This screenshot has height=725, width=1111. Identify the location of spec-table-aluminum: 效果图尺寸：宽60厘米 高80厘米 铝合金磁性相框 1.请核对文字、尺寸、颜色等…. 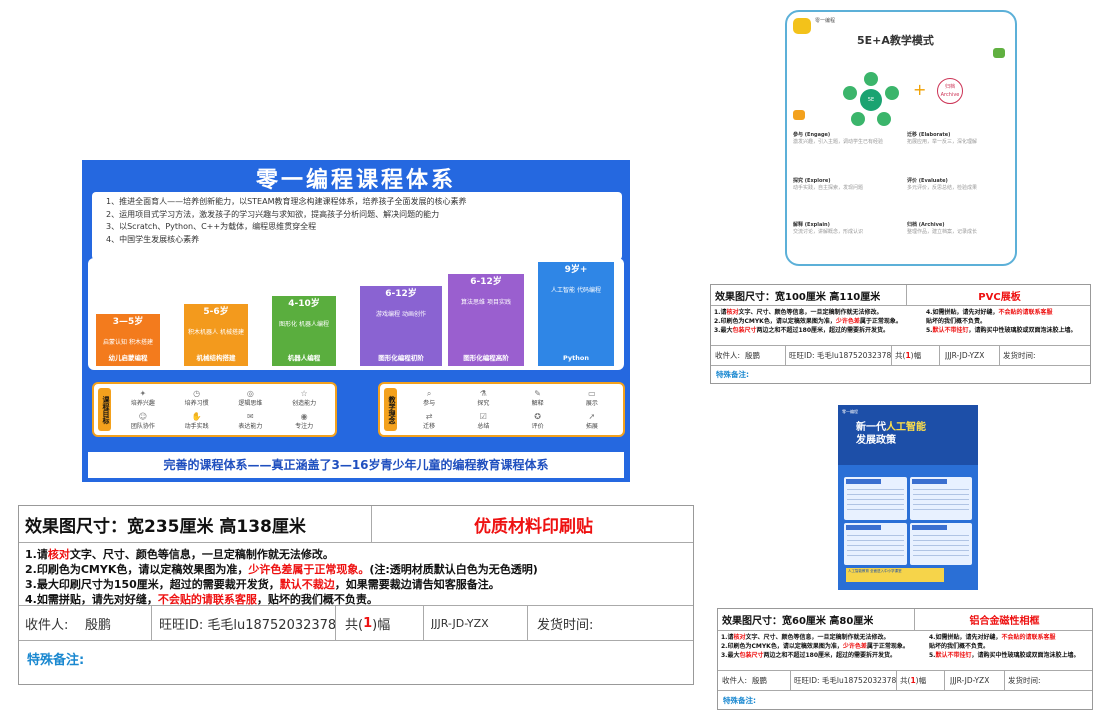
(905, 659).